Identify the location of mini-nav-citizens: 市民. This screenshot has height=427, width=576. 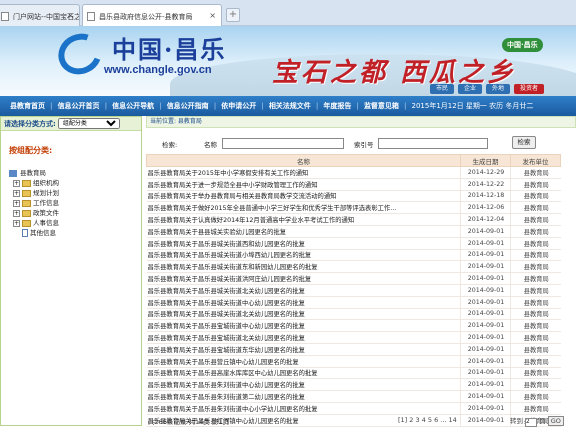
(442, 89).